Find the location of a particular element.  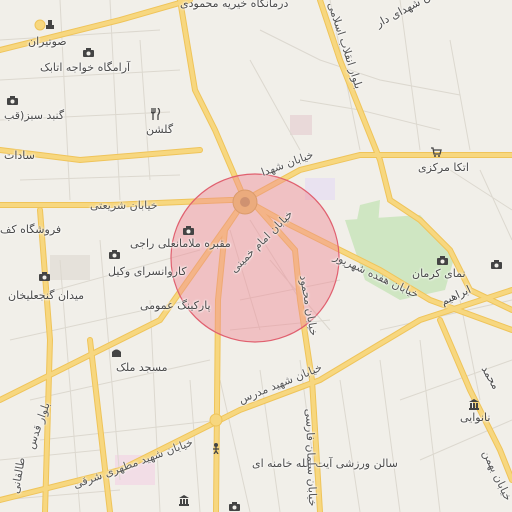

shopping-icon is located at coordinates (436, 152).